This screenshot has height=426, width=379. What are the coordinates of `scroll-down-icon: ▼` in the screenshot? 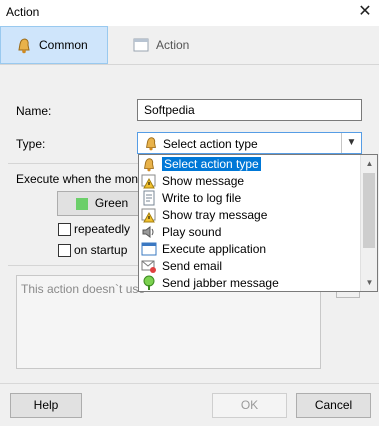 It's located at (369, 282).